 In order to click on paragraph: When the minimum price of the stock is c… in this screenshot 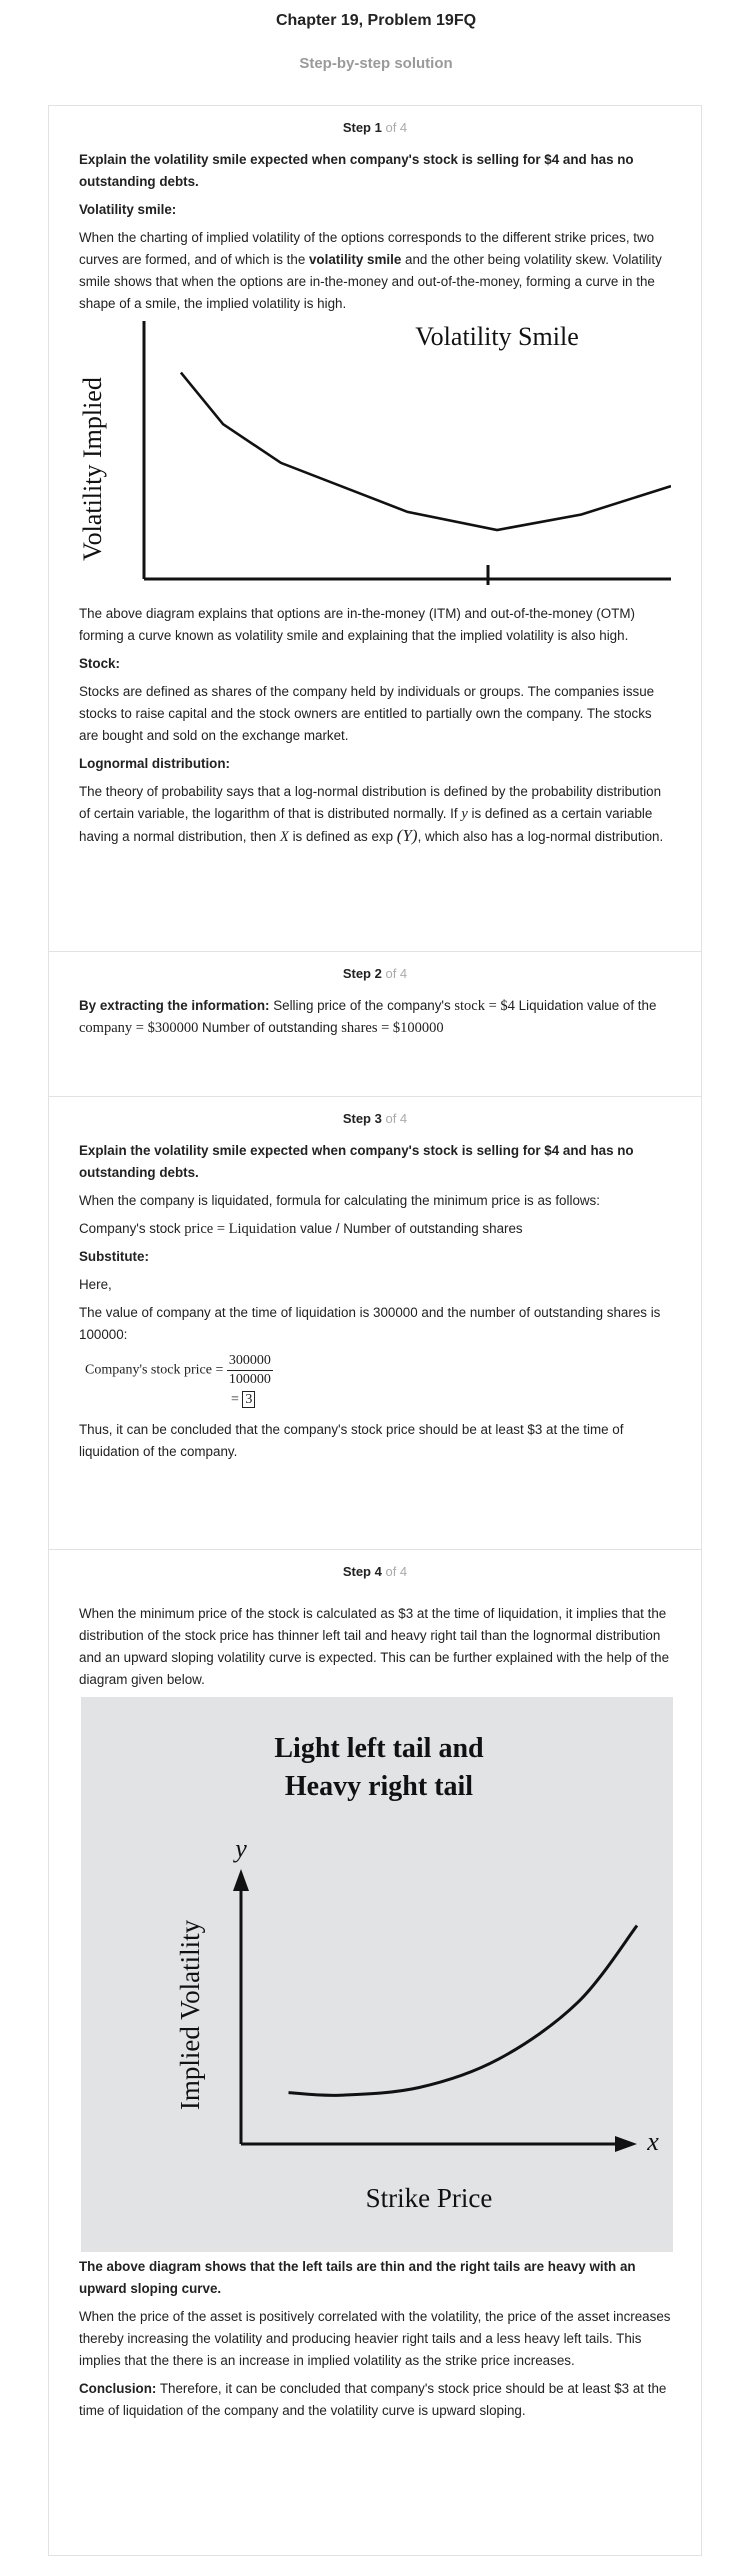, I will do `click(374, 1646)`.